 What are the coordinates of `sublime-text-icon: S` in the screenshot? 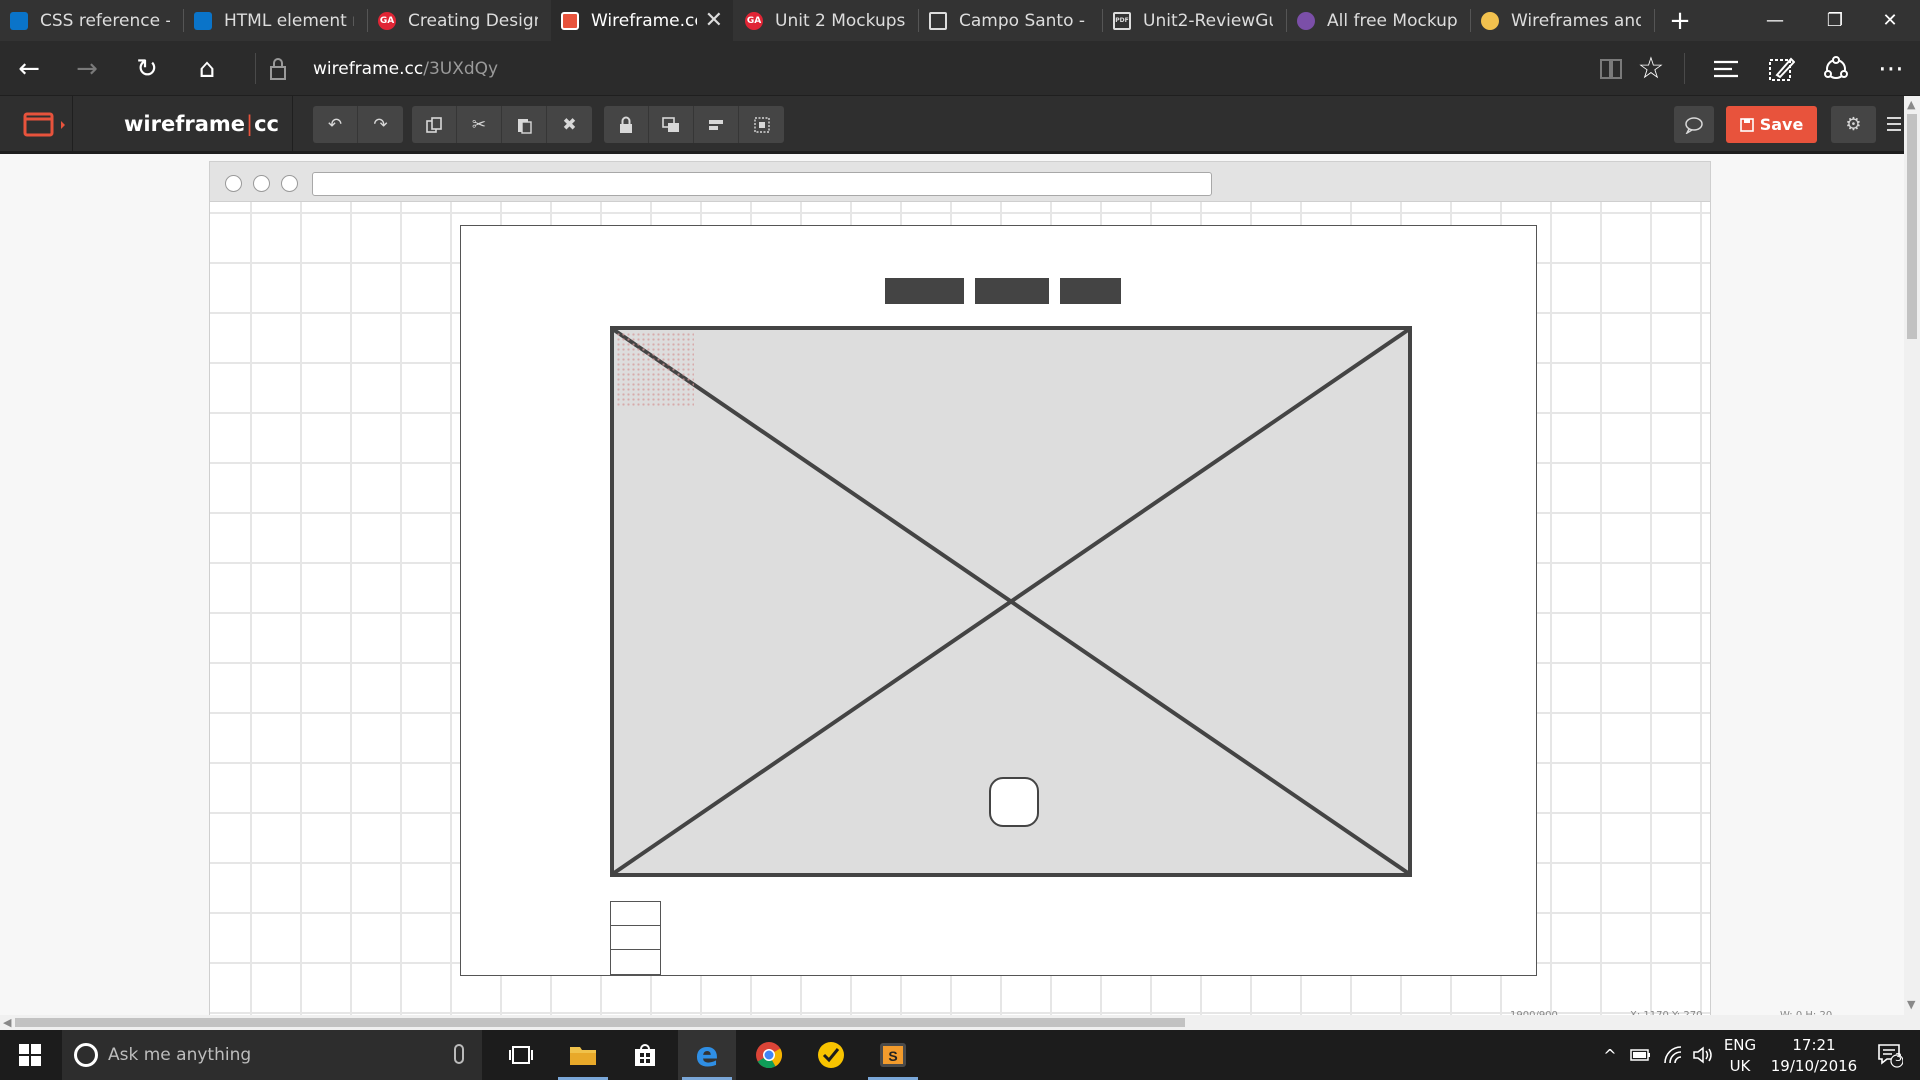 It's located at (893, 1055).